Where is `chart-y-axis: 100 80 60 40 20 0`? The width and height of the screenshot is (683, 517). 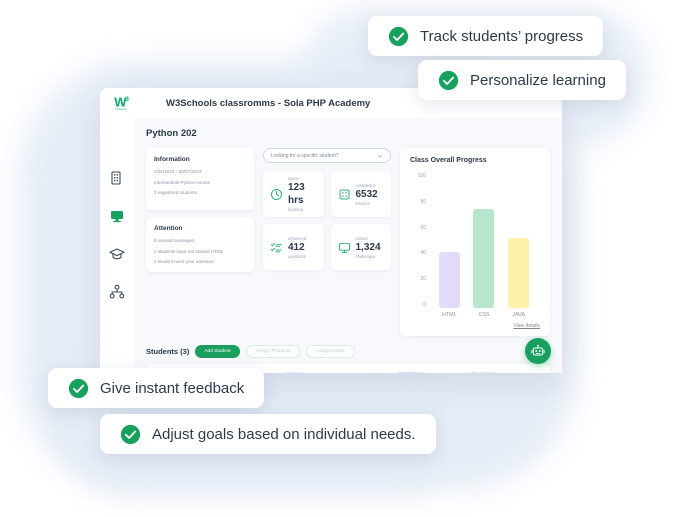
chart-y-axis: 100 80 60 40 20 0 is located at coordinates (418, 247).